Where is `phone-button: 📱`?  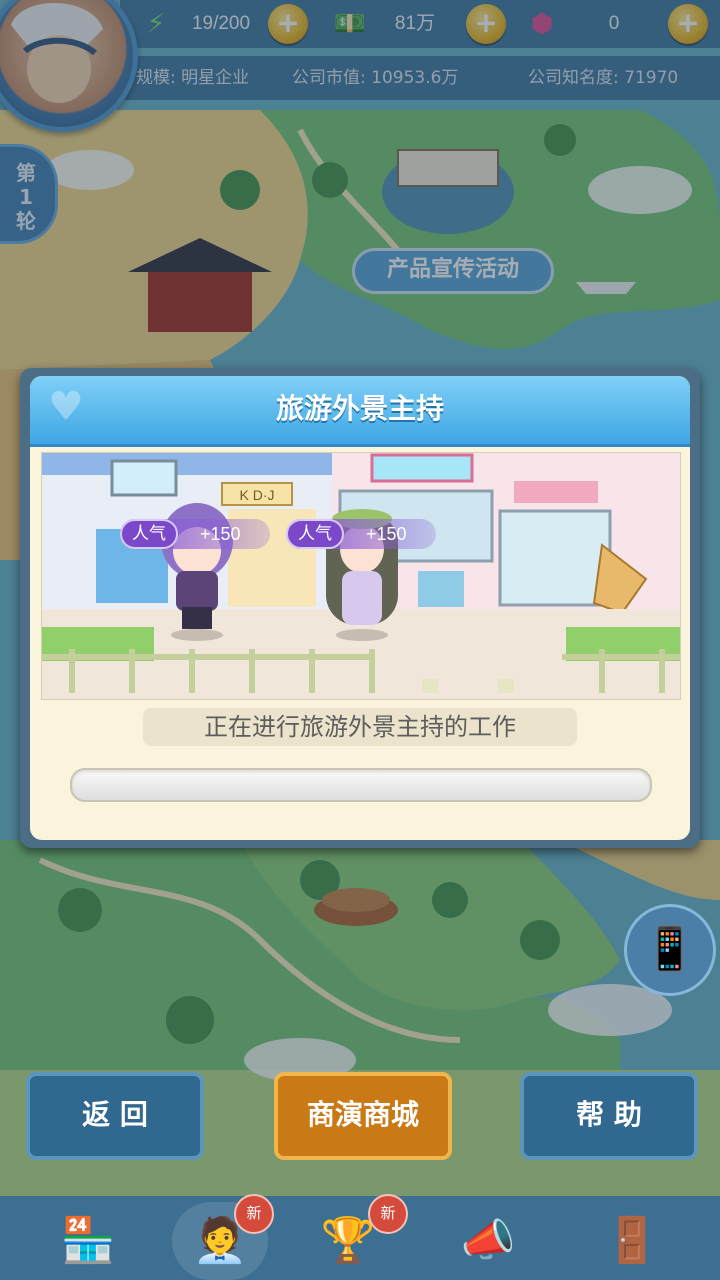
phone-button: 📱 is located at coordinates (670, 950).